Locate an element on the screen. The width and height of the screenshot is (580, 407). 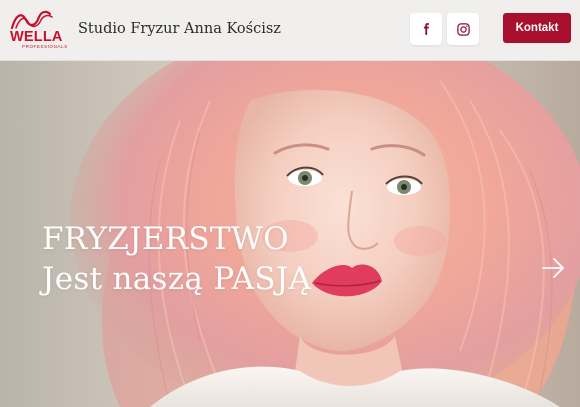
hero-headline: FRYZJERSTWO Jest naszą PASJĄ is located at coordinates (176, 259).